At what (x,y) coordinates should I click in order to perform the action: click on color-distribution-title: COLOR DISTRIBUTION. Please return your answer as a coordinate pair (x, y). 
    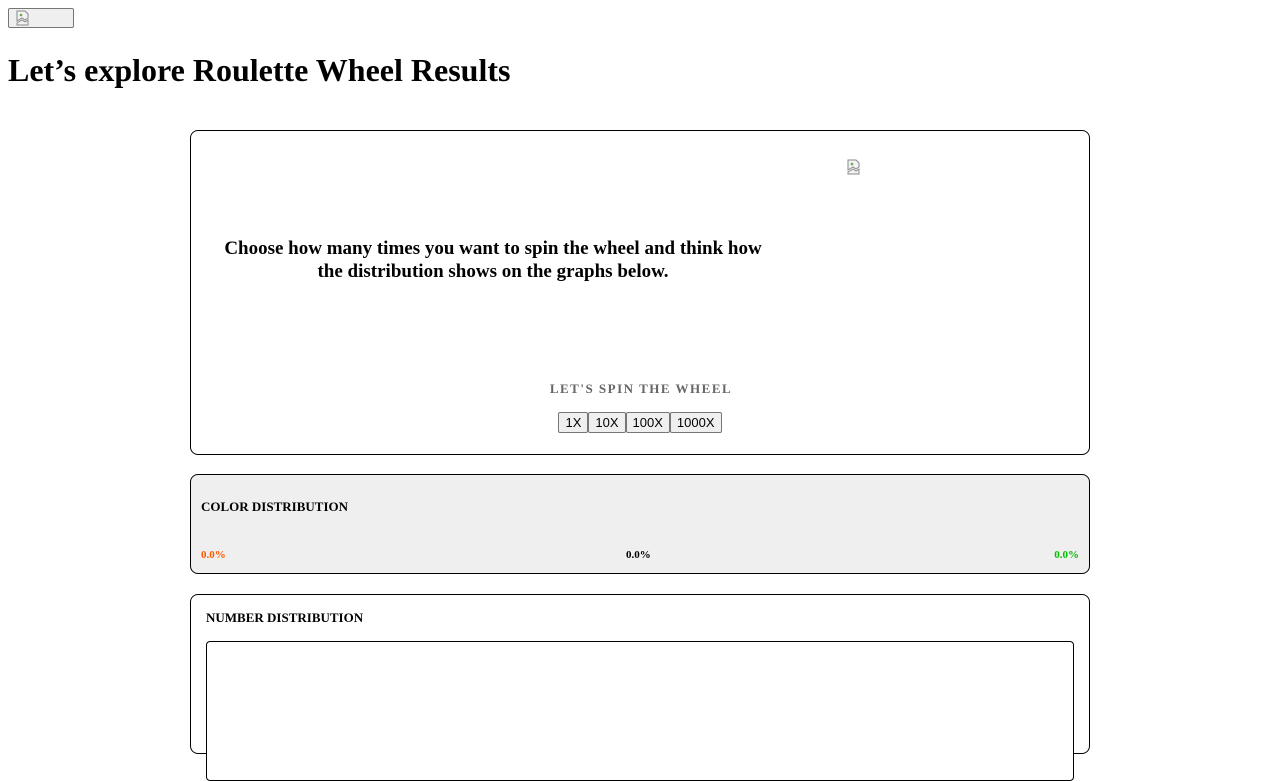
    Looking at the image, I should click on (275, 506).